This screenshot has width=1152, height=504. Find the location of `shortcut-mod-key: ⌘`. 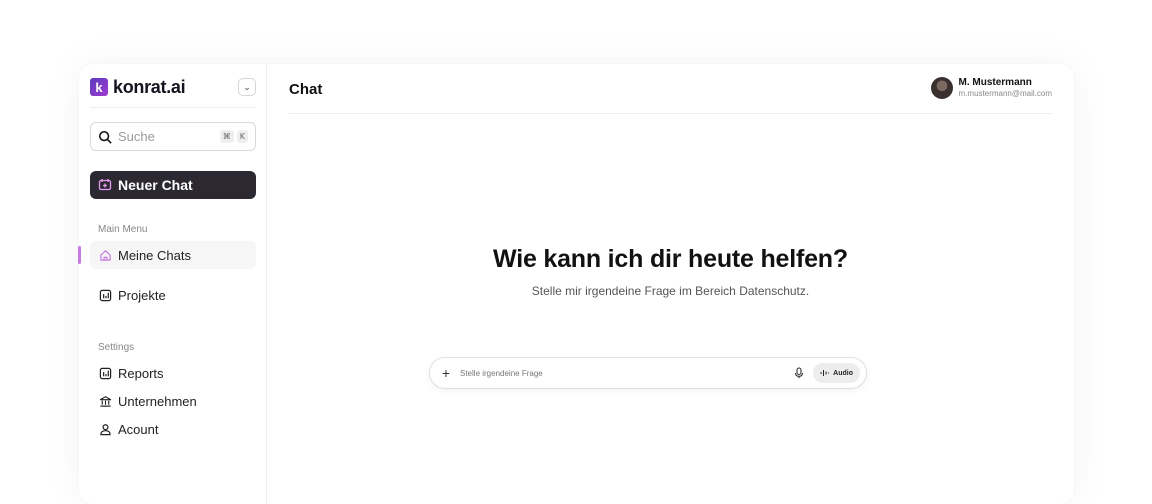

shortcut-mod-key: ⌘ is located at coordinates (226, 136).